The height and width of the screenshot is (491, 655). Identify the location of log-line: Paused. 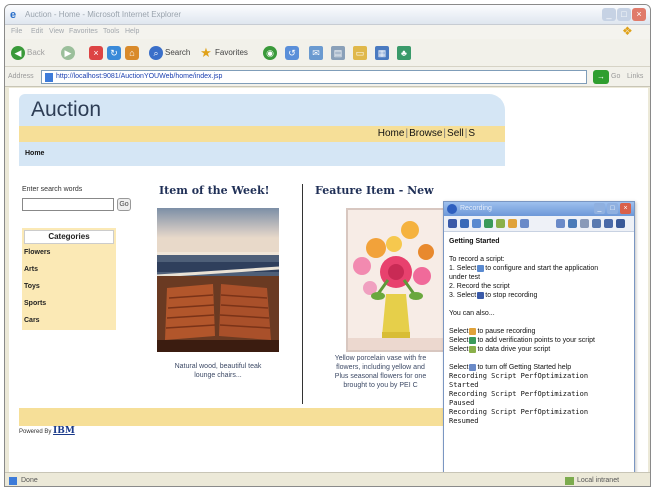
(462, 403).